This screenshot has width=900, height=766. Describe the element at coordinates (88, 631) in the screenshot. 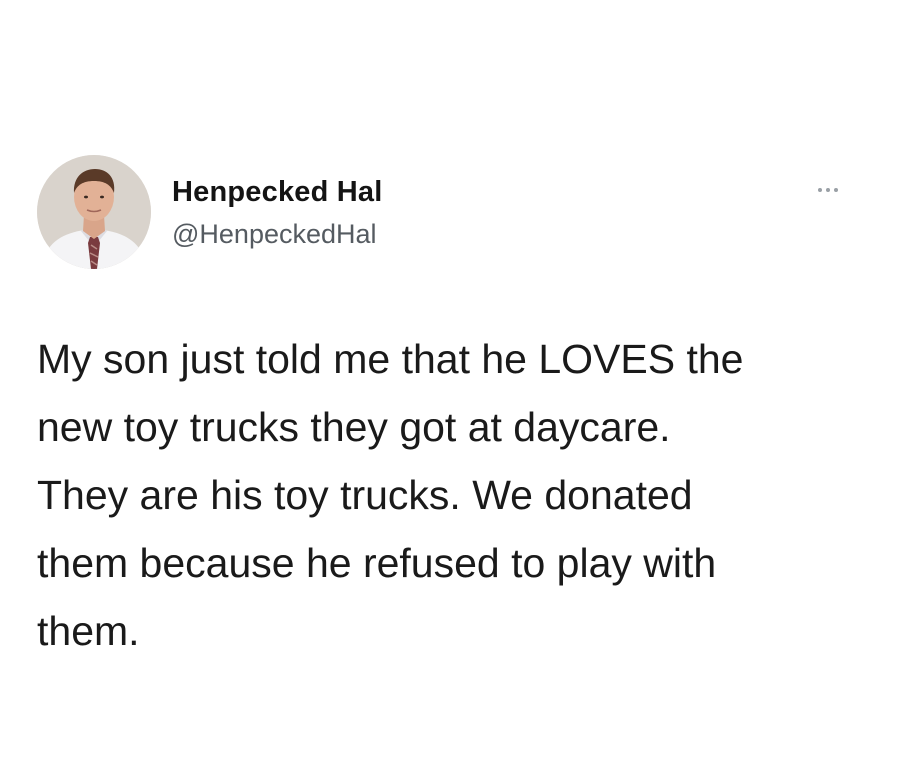

I see `tweet-text-line: them.` at that location.